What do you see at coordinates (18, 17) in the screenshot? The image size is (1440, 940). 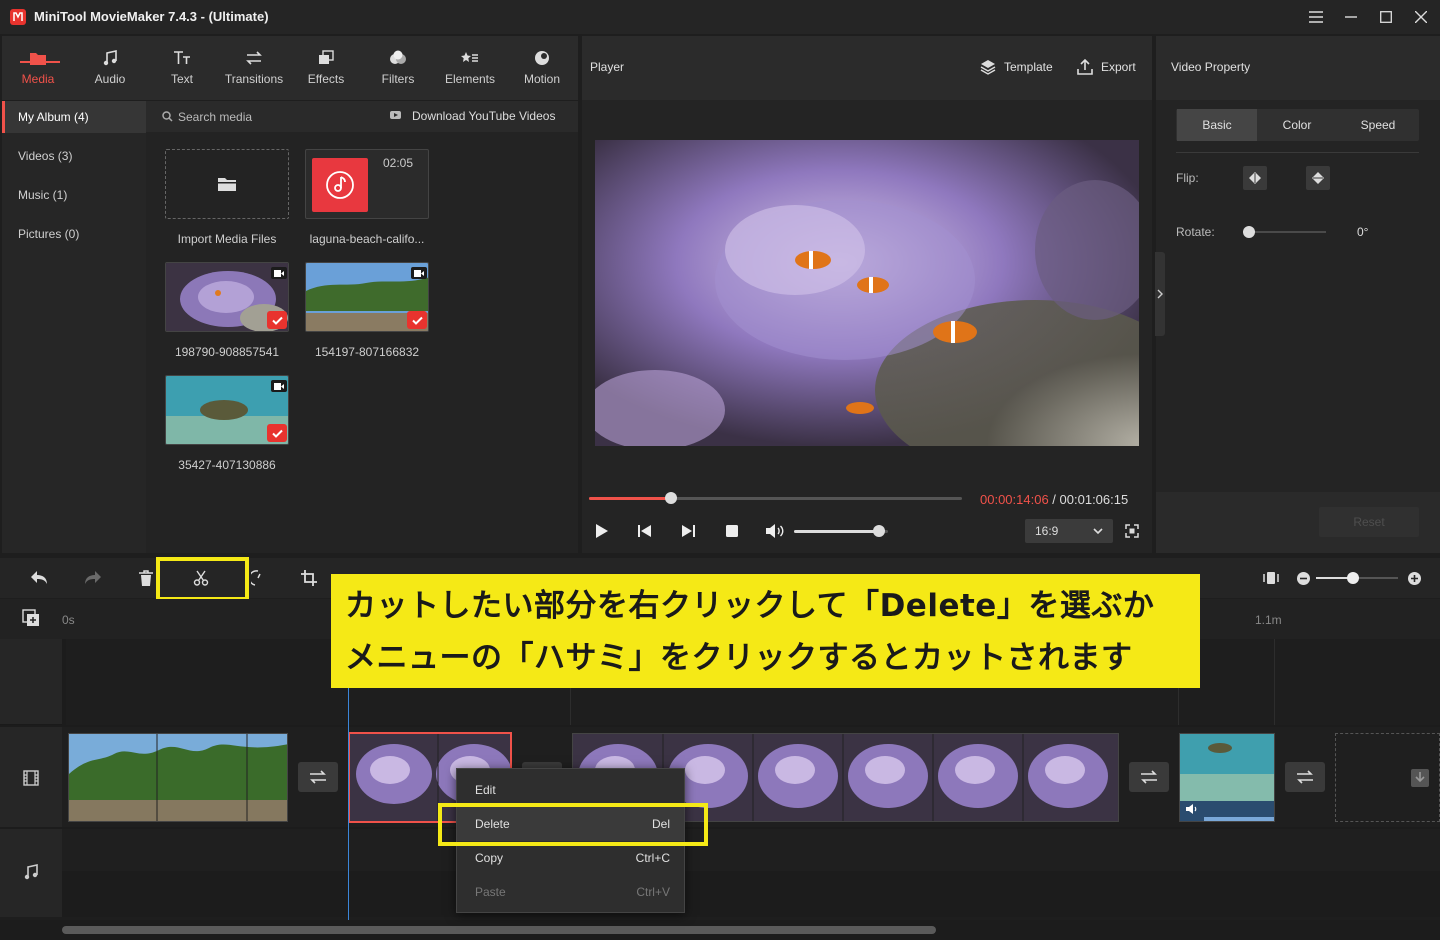 I see `app-logo-icon` at bounding box center [18, 17].